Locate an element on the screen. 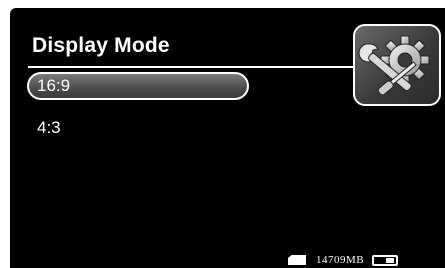  gear-wrench-icon is located at coordinates (394, 65).